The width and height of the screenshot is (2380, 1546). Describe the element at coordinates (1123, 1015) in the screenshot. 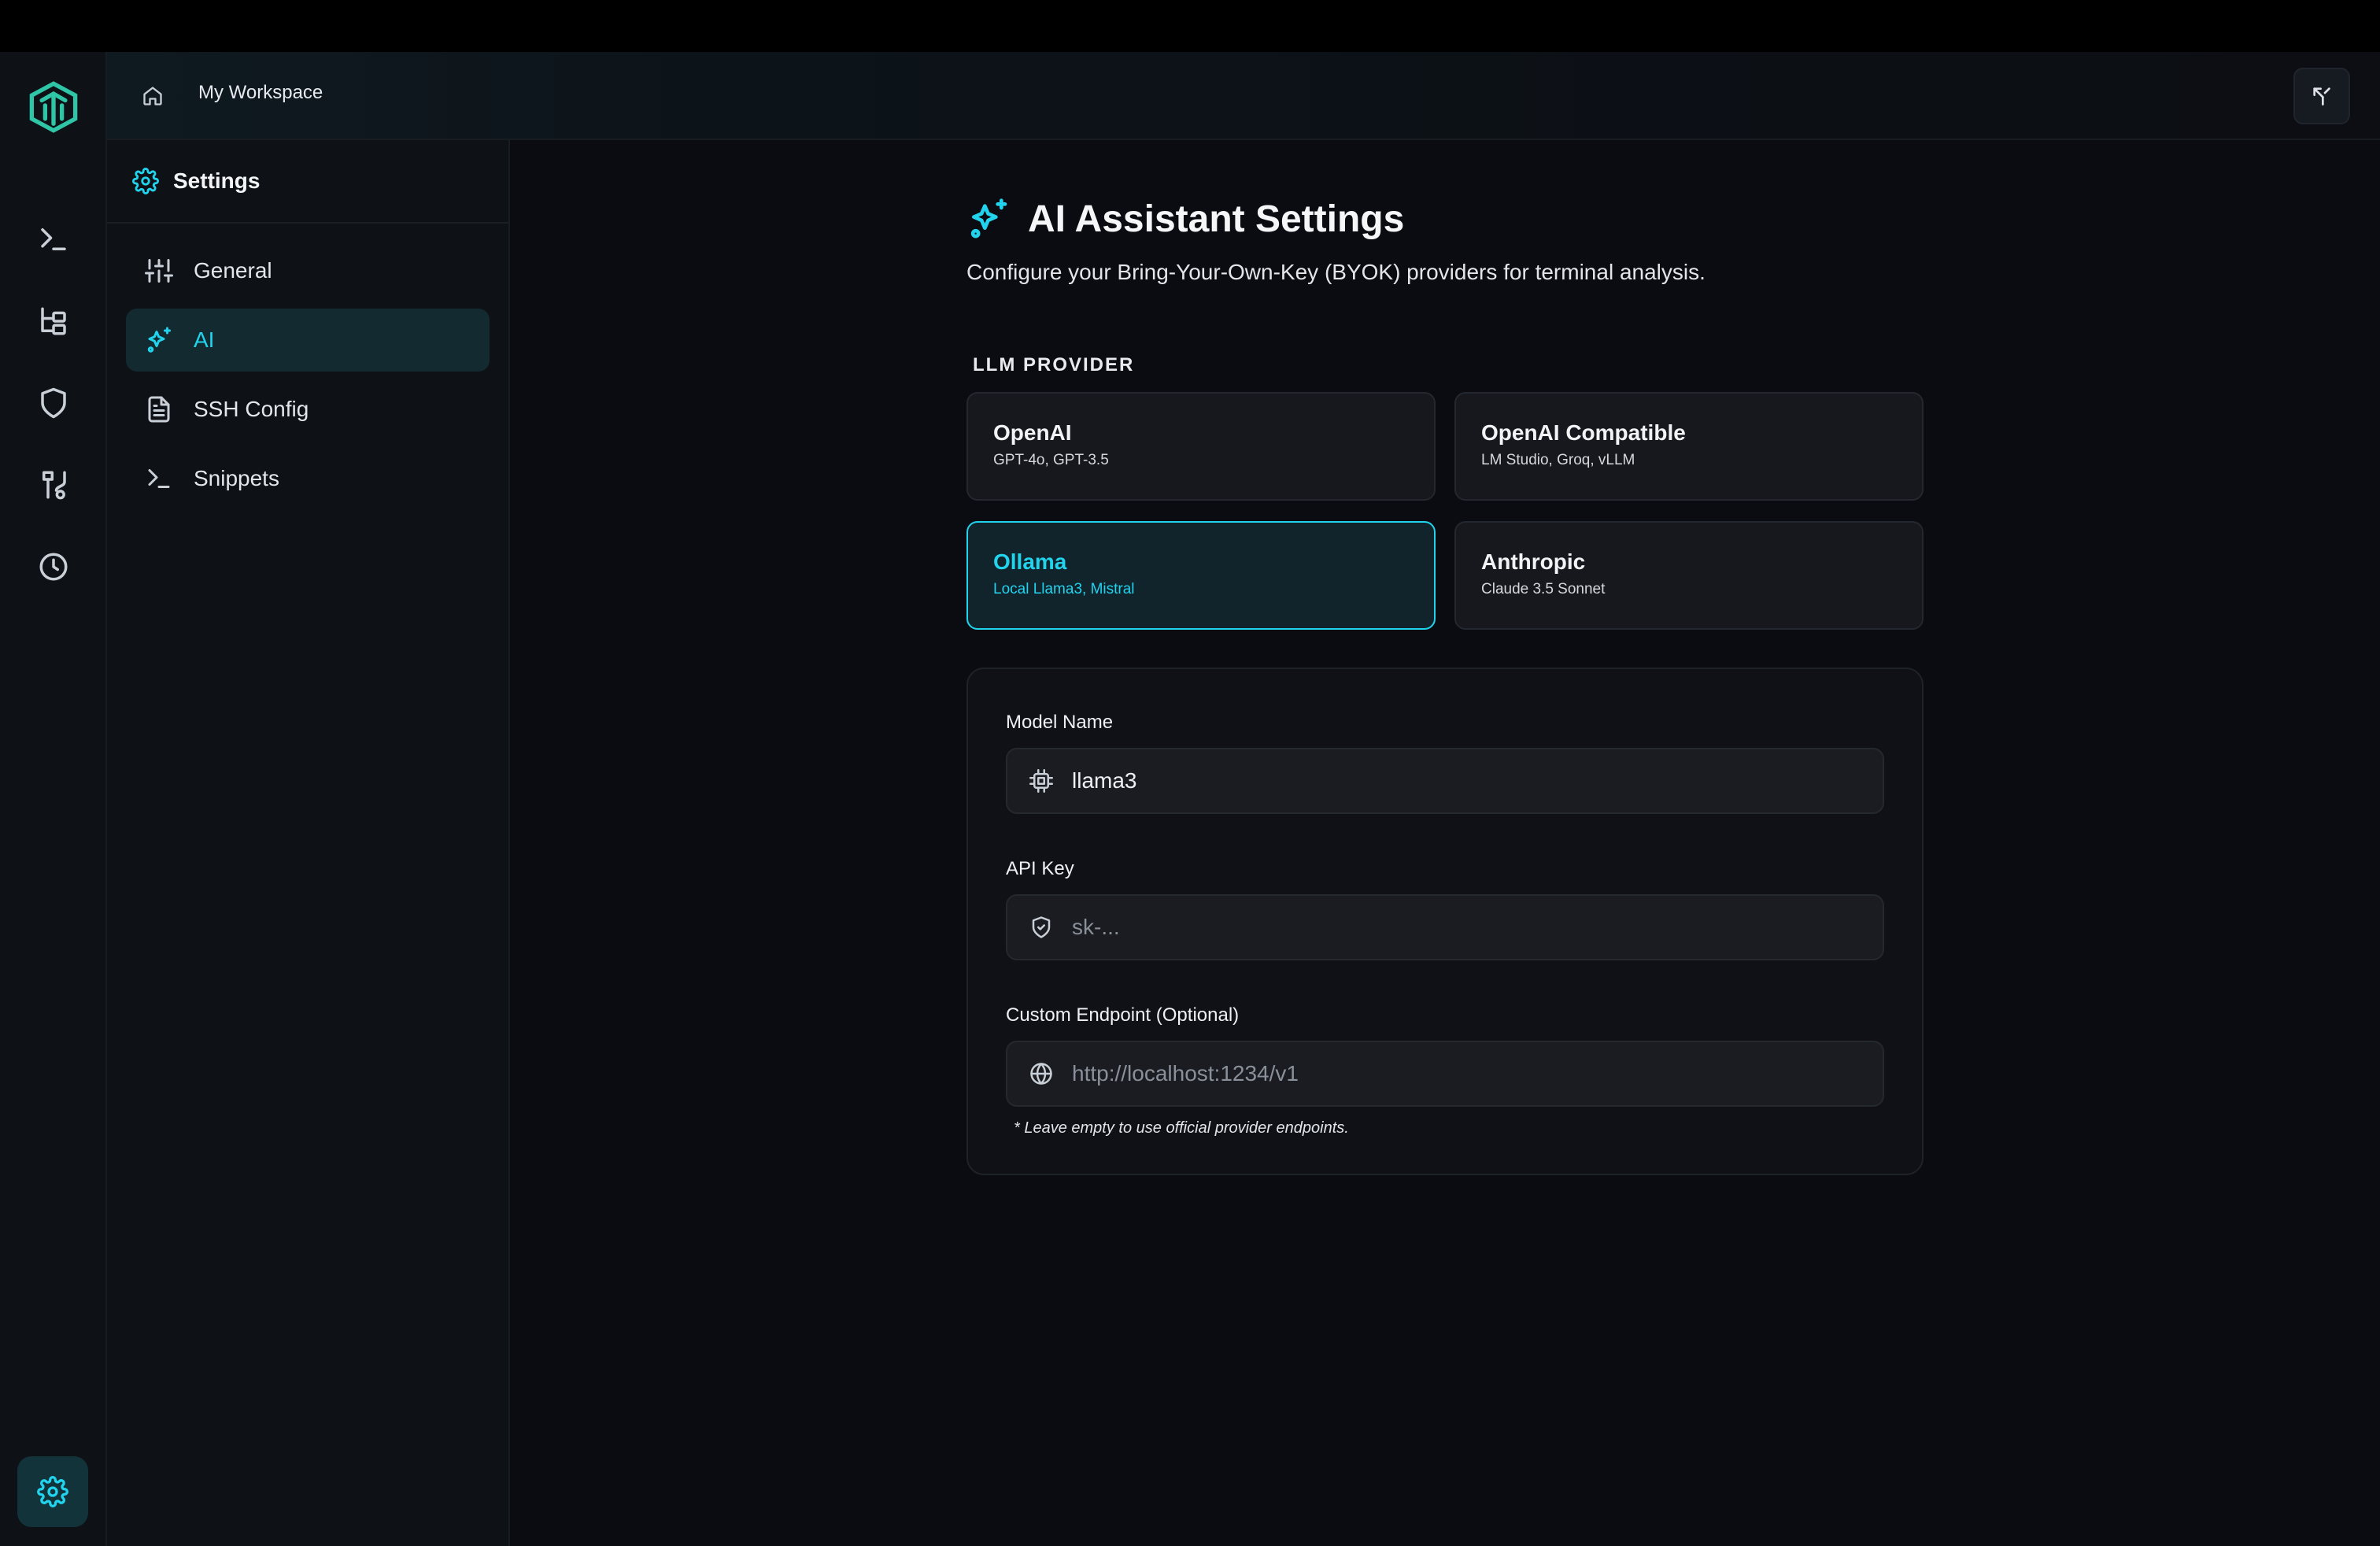

I see `custom-endpoint-label: Custom Endpoint (Optional)` at that location.